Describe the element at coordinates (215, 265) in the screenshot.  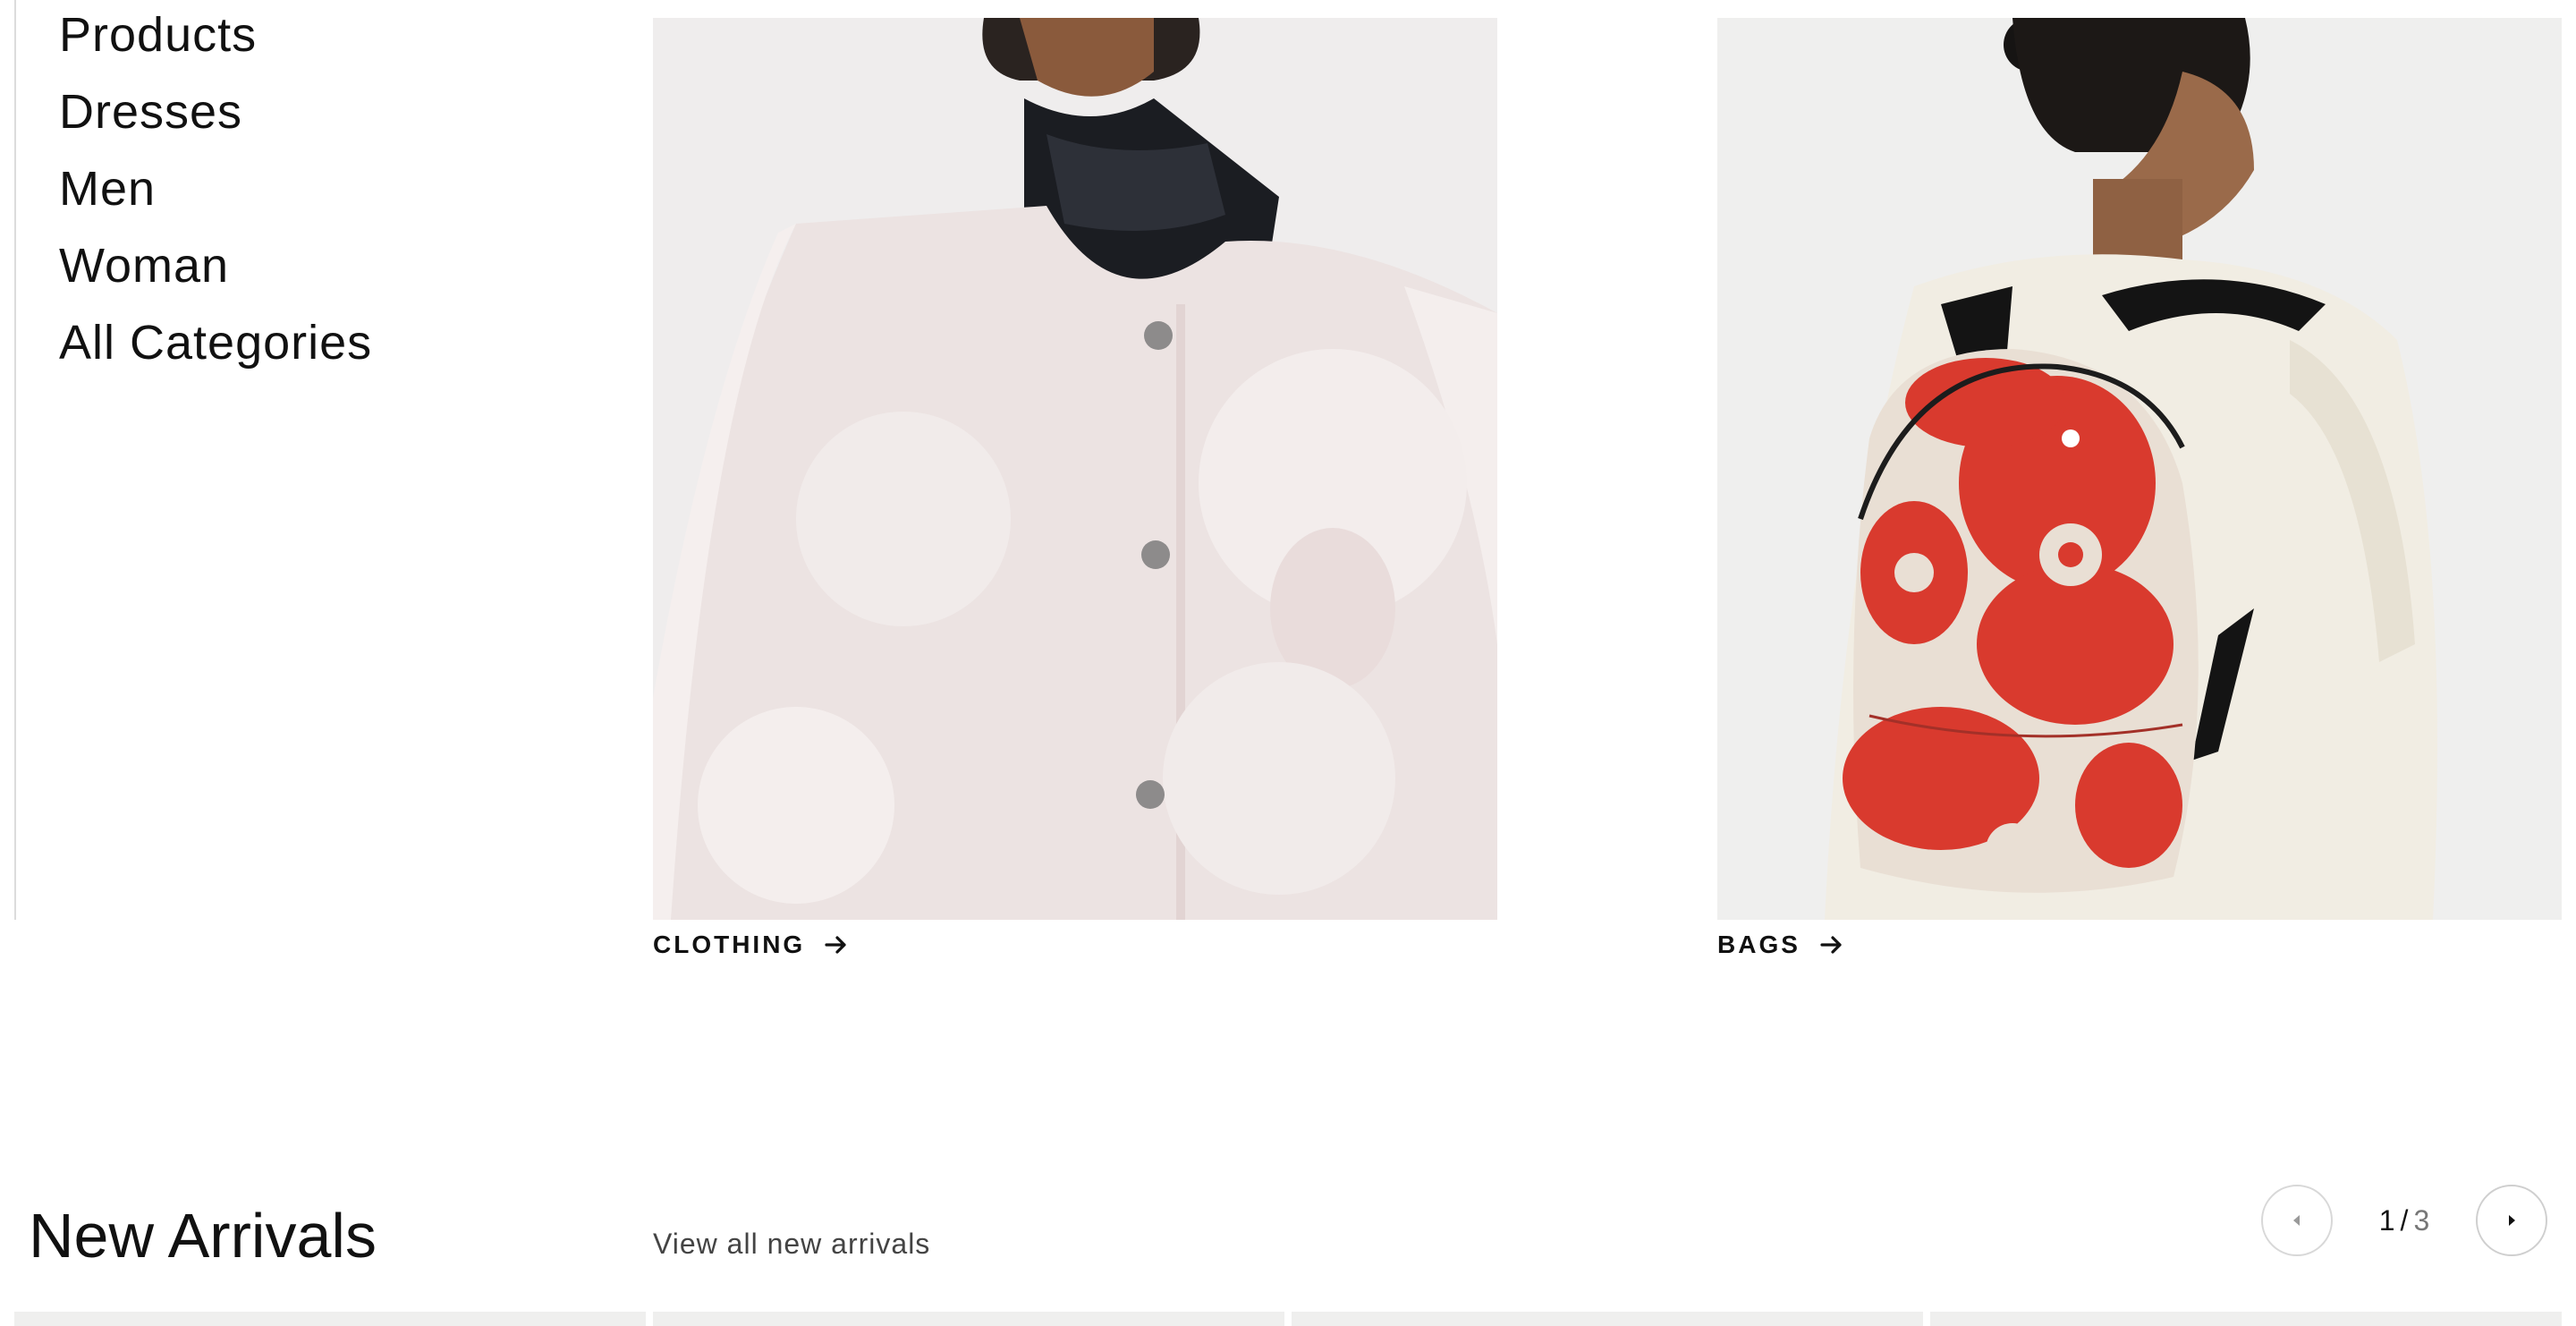
I see `category-link-woman: Woman` at that location.